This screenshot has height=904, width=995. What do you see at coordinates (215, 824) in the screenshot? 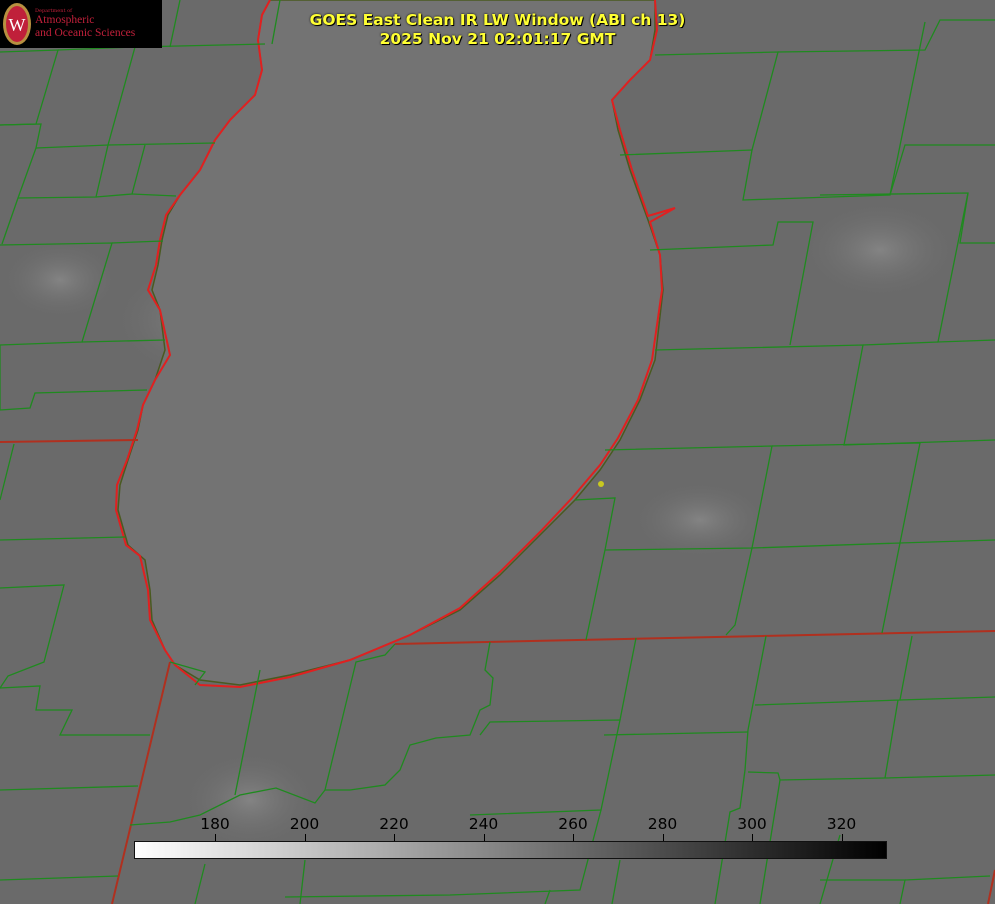
I see `colorbar-tick-label: 180` at bounding box center [215, 824].